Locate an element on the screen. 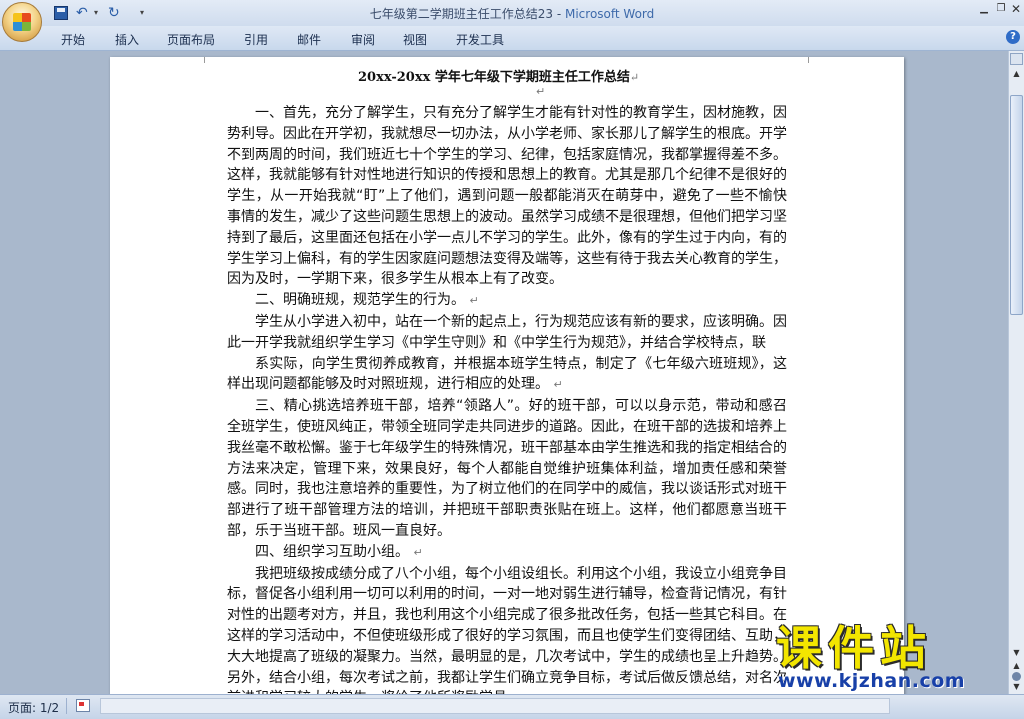  maximize-icon: ❐ is located at coordinates (1001, 9).